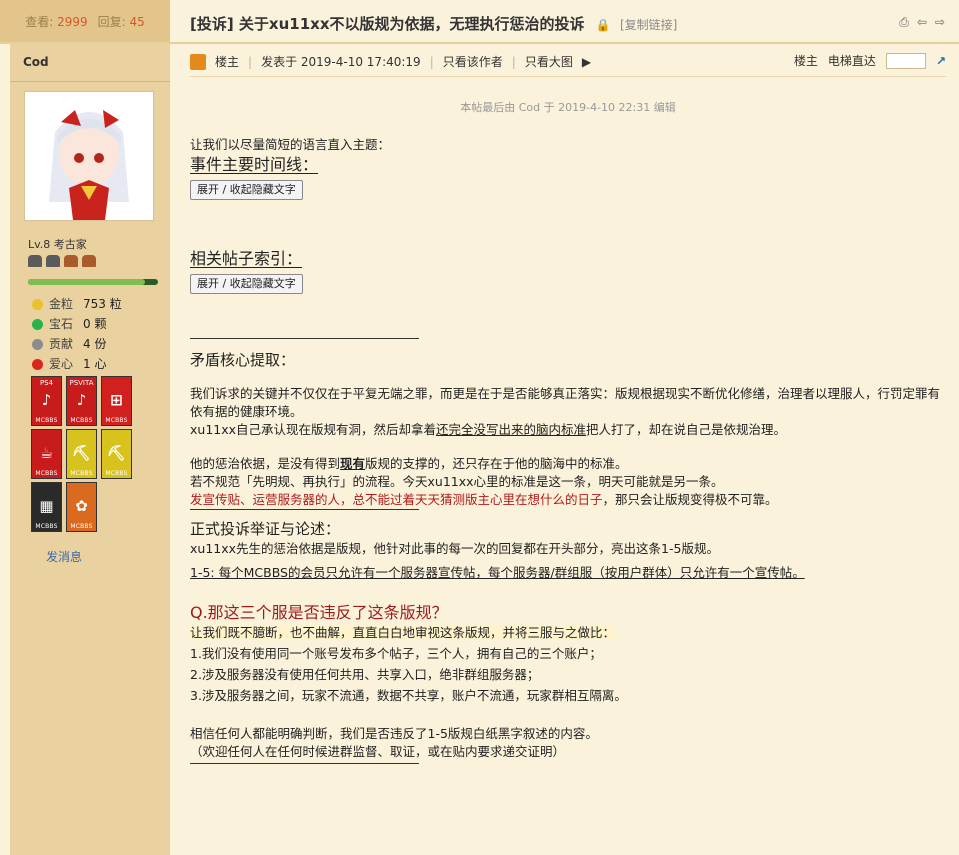 This screenshot has width=959, height=855. Describe the element at coordinates (198, 61) in the screenshot. I see `author-status-icon` at that location.